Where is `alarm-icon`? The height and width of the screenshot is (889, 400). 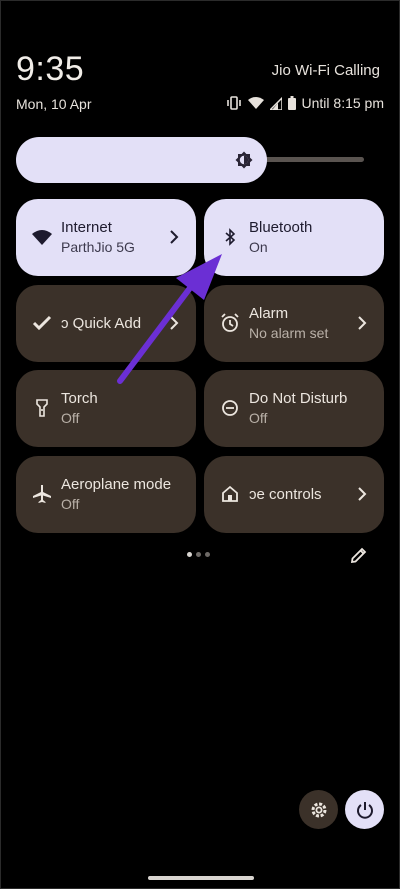 alarm-icon is located at coordinates (230, 323).